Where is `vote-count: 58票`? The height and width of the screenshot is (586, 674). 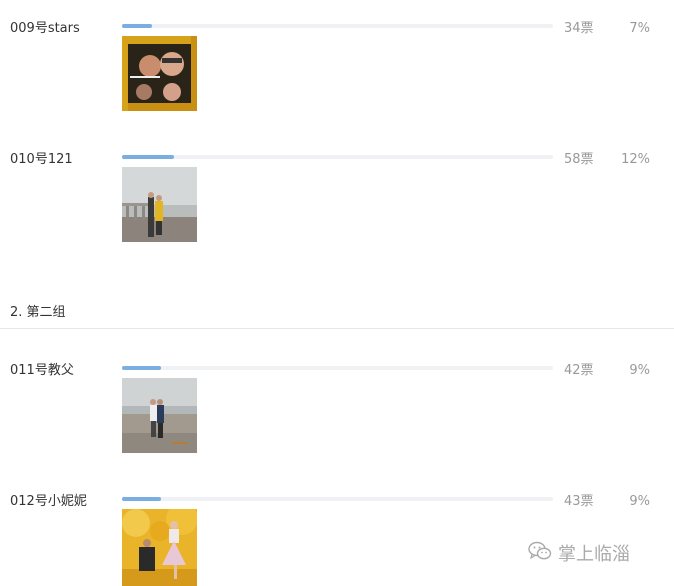 vote-count: 58票 is located at coordinates (579, 159).